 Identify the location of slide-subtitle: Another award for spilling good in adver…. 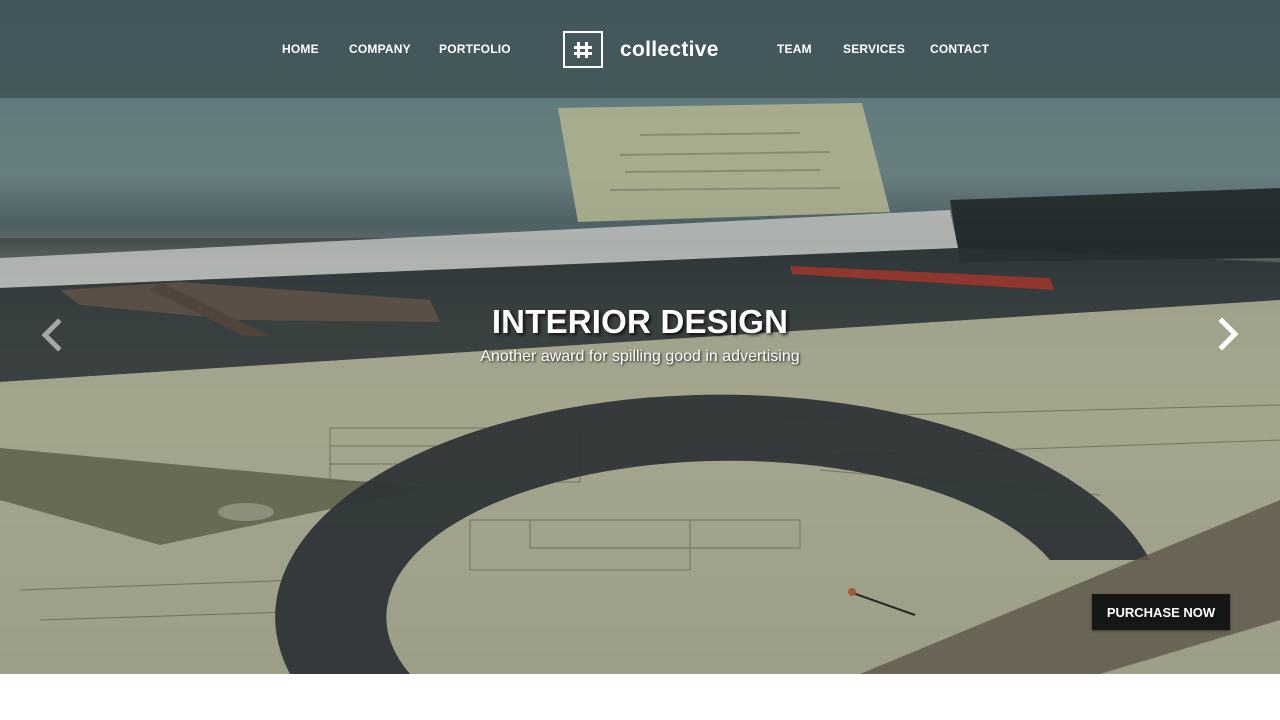
(640, 356).